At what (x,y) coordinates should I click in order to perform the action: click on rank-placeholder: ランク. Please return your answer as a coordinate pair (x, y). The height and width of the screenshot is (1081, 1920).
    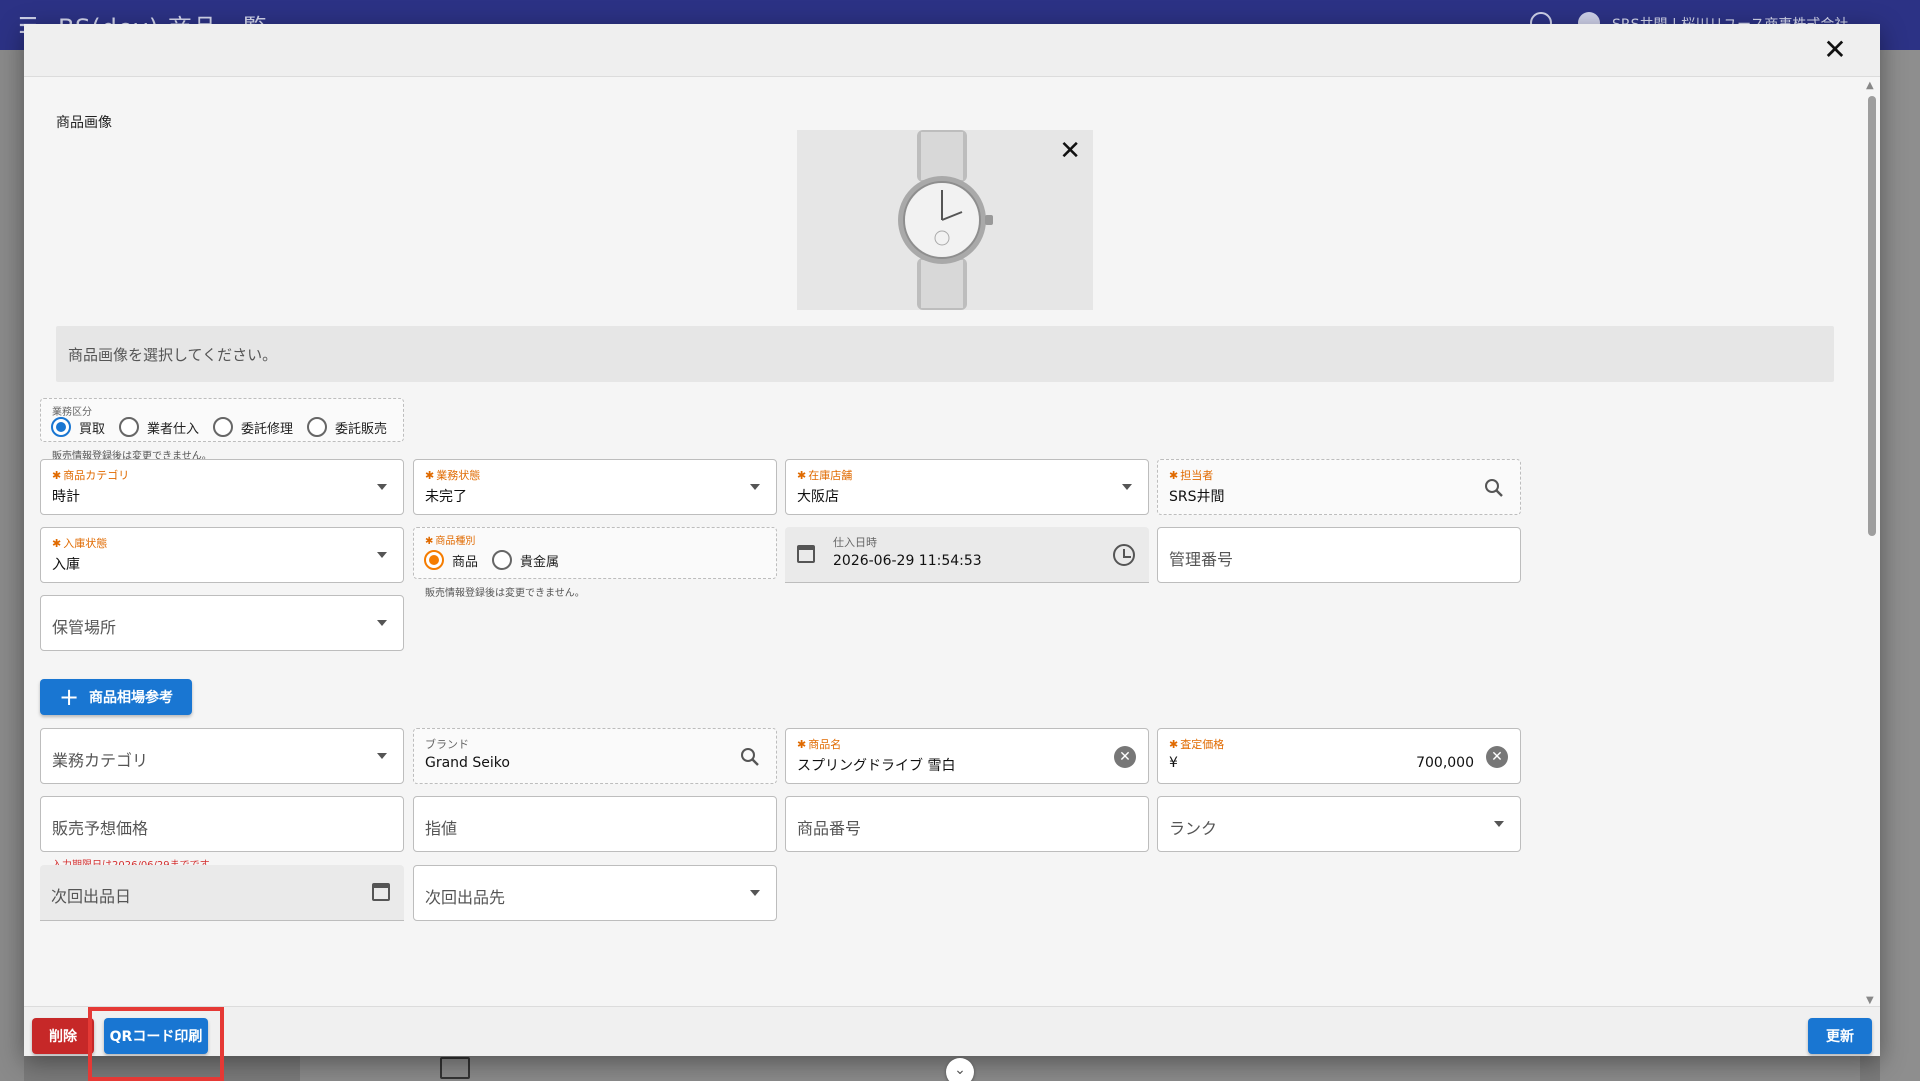
    Looking at the image, I should click on (1193, 828).